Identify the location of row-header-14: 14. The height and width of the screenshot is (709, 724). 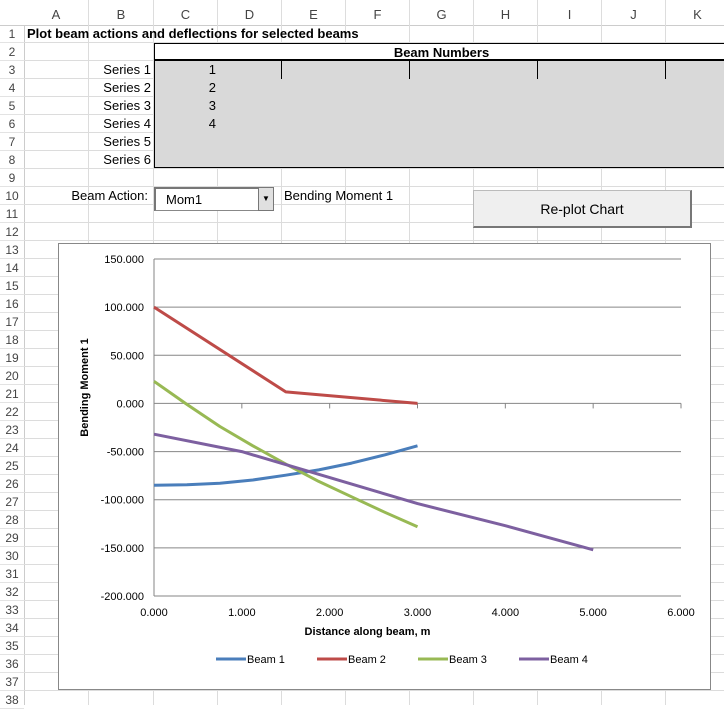
(12, 268).